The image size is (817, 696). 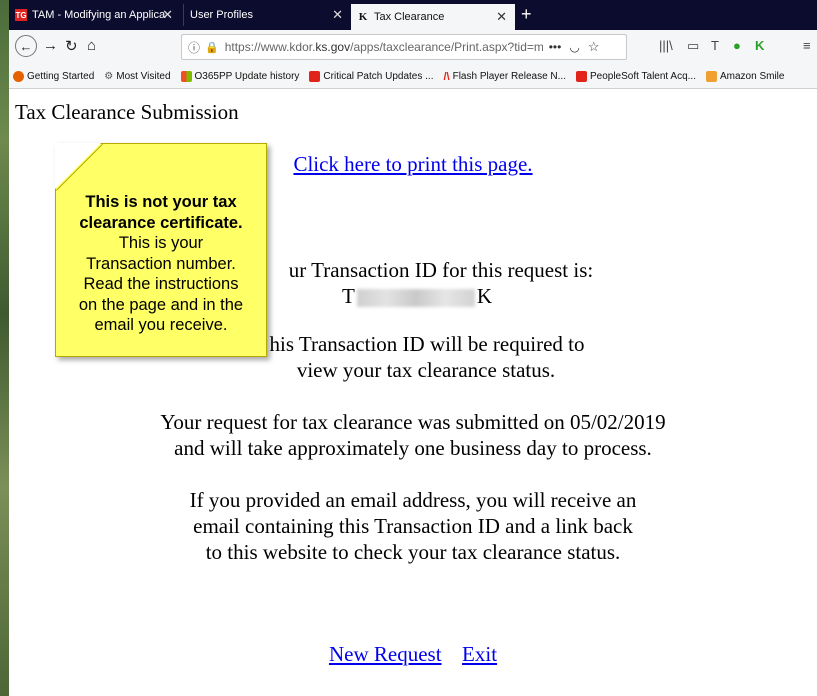 What do you see at coordinates (715, 45) in the screenshot?
I see `extension-t-icon: T` at bounding box center [715, 45].